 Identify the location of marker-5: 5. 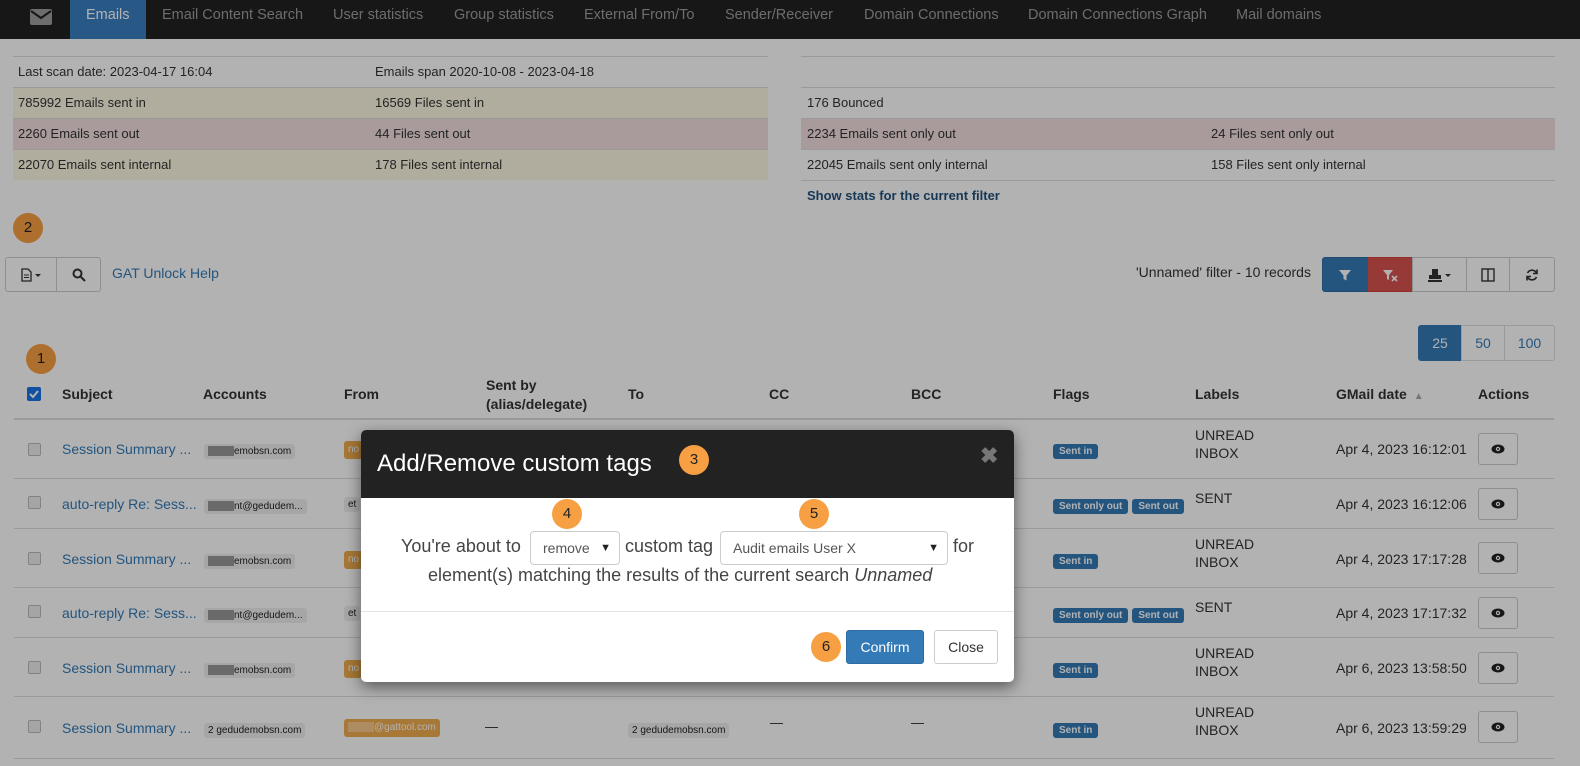
(814, 514).